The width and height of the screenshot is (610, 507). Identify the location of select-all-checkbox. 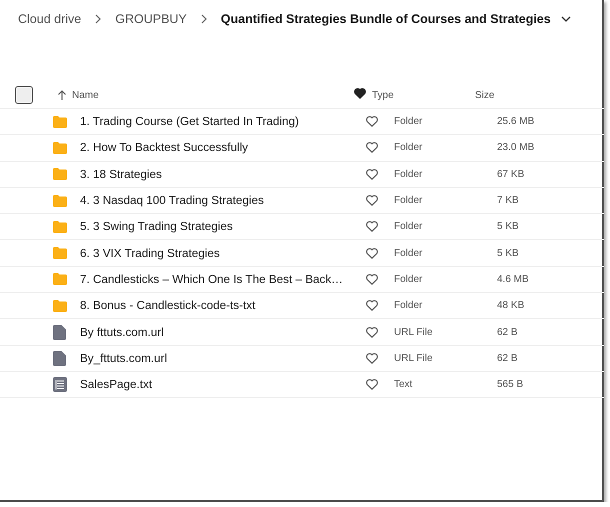
(24, 95).